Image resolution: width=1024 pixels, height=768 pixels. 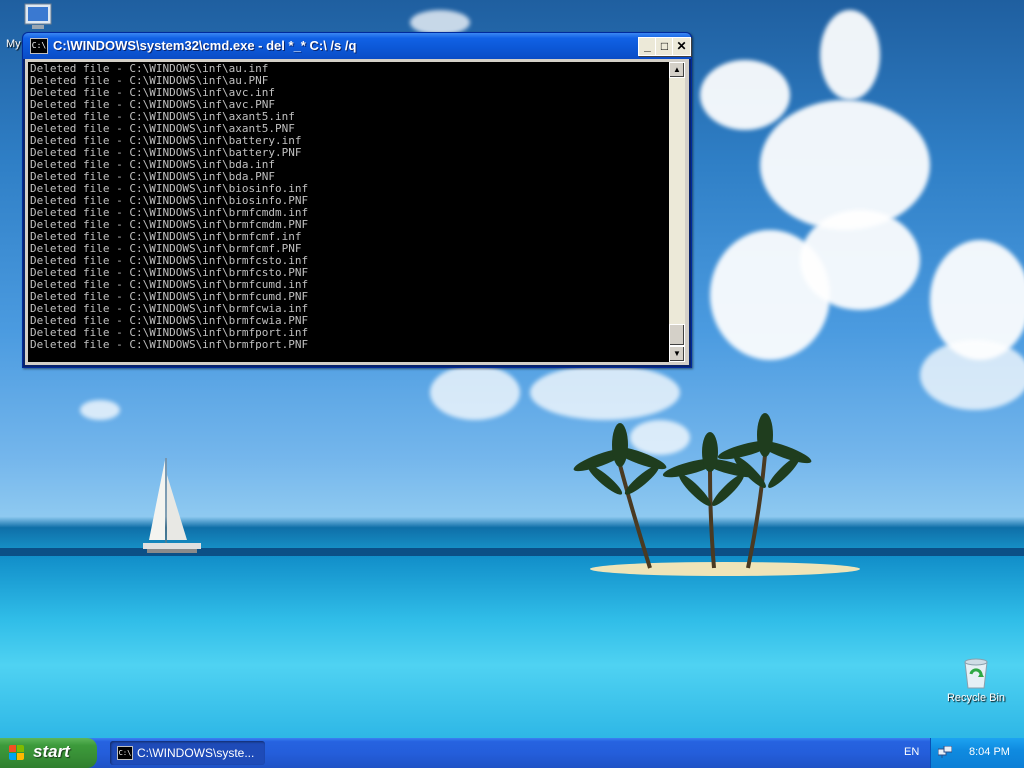 I want to click on cmd-icon: C:\, so click(x=125, y=753).